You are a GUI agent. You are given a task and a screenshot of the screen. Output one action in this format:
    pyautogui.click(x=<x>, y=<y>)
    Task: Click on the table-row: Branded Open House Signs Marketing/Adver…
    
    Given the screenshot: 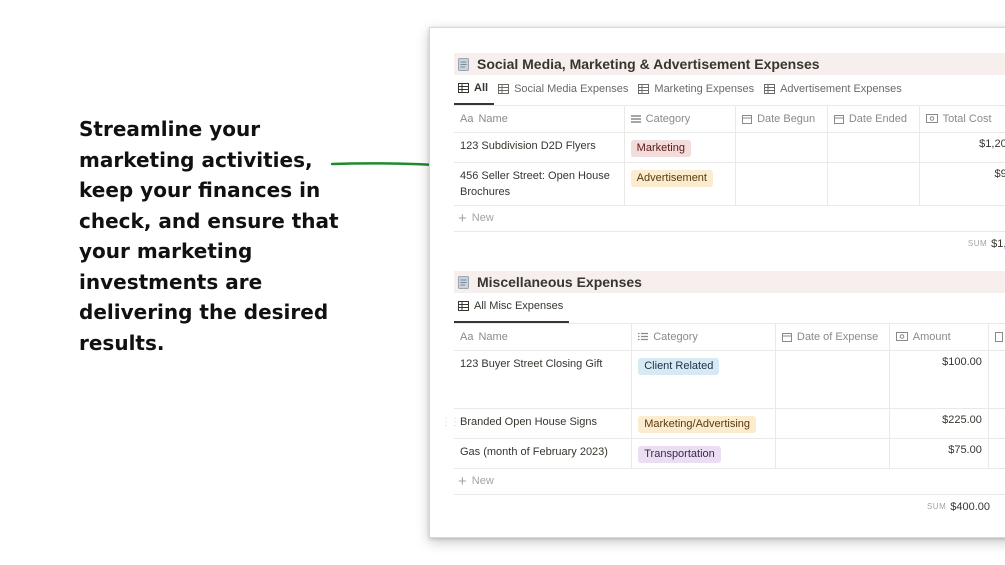 What is the action you would take?
    pyautogui.click(x=729, y=423)
    